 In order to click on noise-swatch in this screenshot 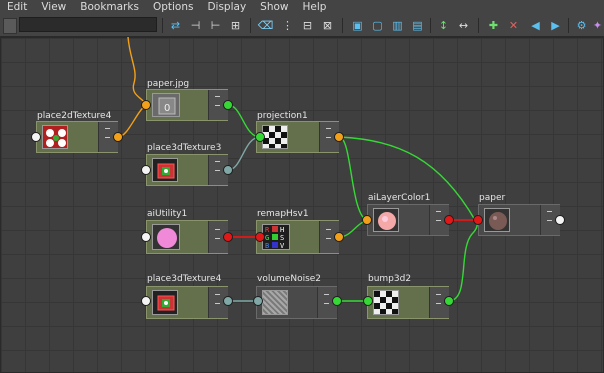, I will do `click(275, 302)`.